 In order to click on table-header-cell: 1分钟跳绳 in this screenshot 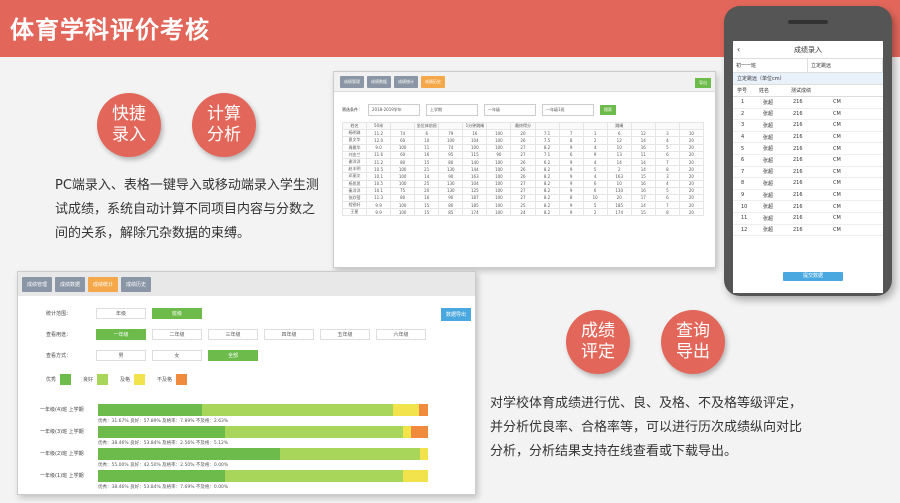, I will do `click(475, 126)`.